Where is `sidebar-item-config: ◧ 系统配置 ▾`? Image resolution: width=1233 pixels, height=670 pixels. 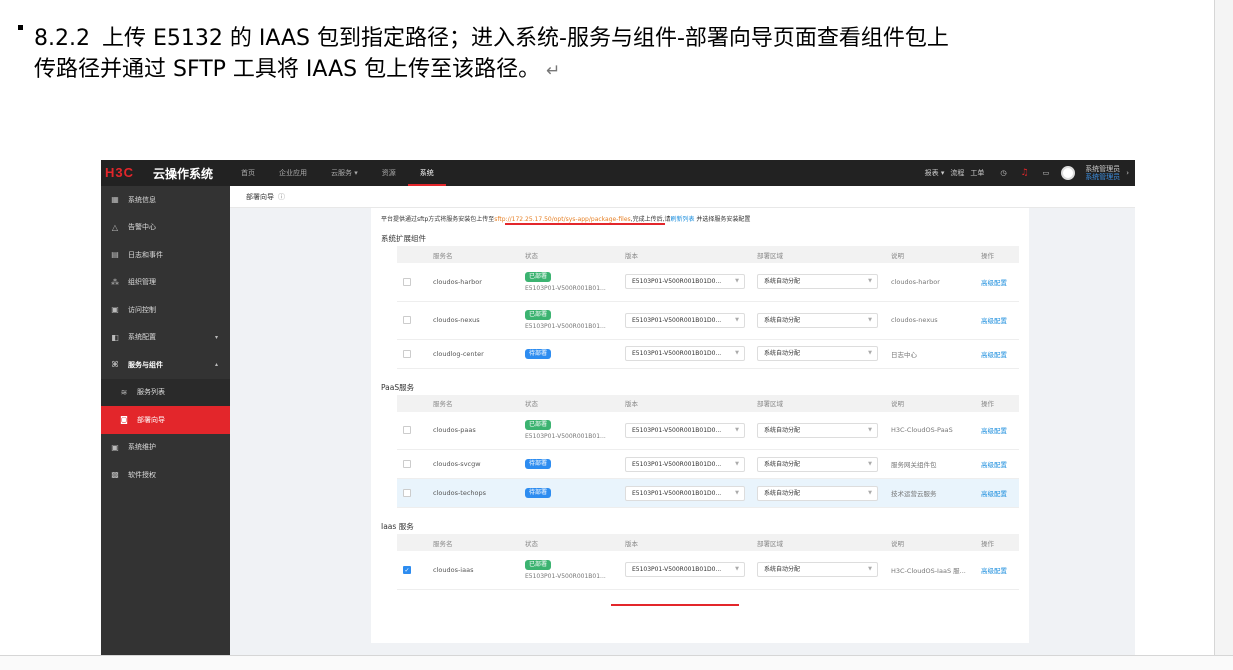
sidebar-item-config: ◧ 系统配置 ▾ is located at coordinates (165, 338).